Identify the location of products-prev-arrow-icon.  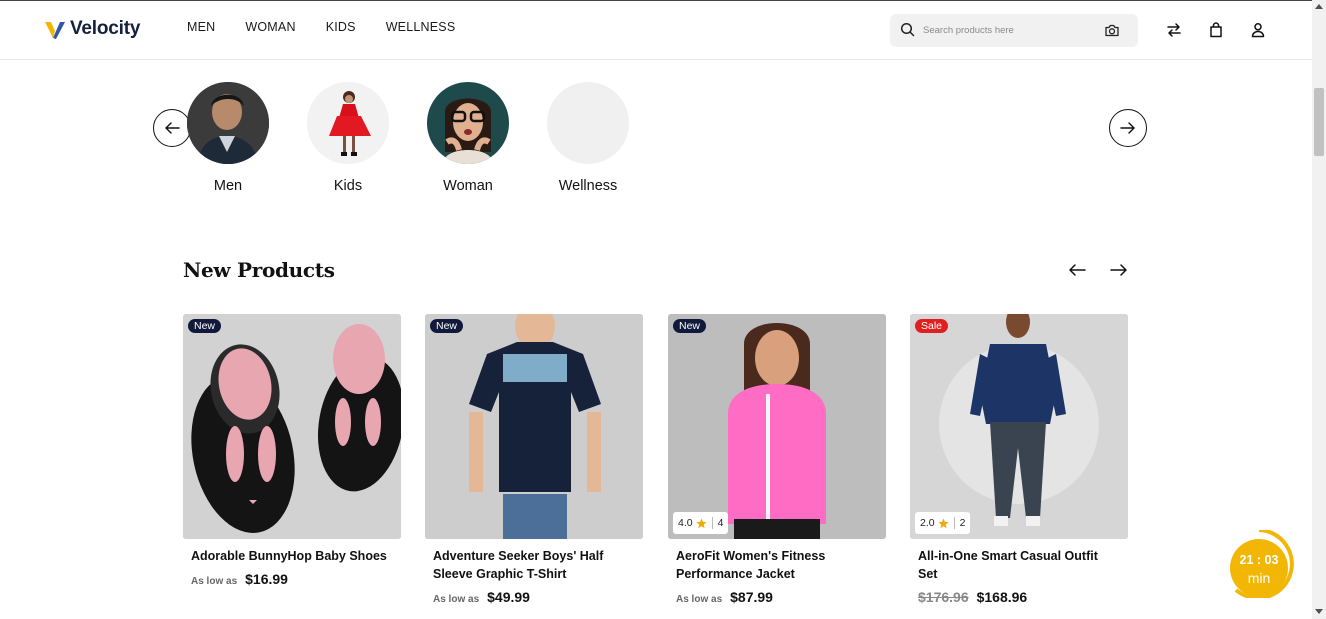
(1077, 270).